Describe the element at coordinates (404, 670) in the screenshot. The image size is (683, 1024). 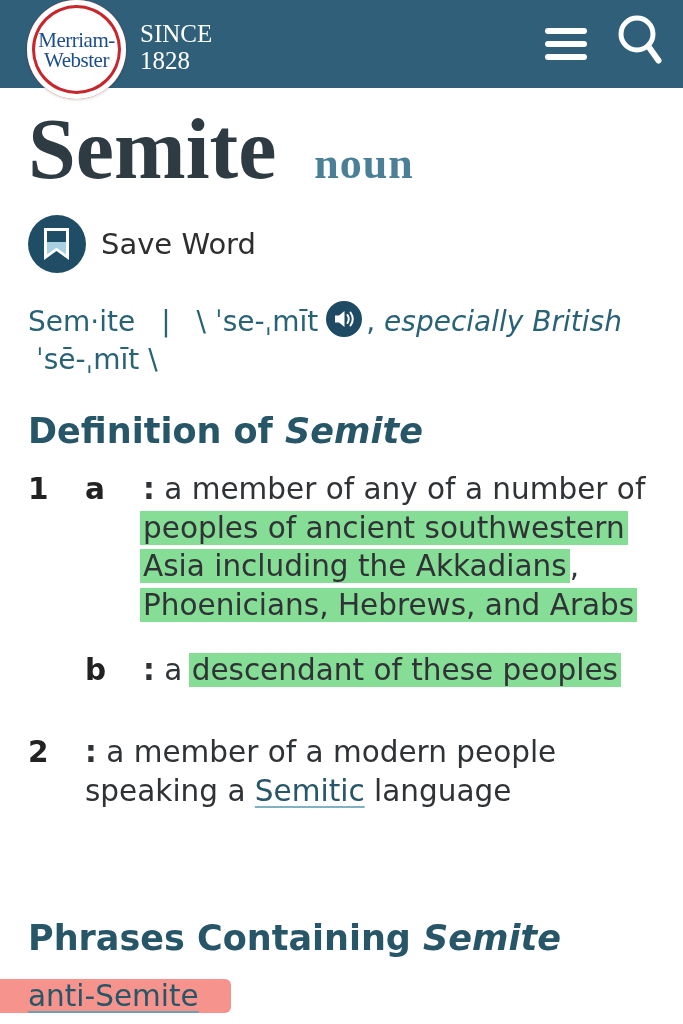
I see `highlighted-text: descendant of these peoples` at that location.